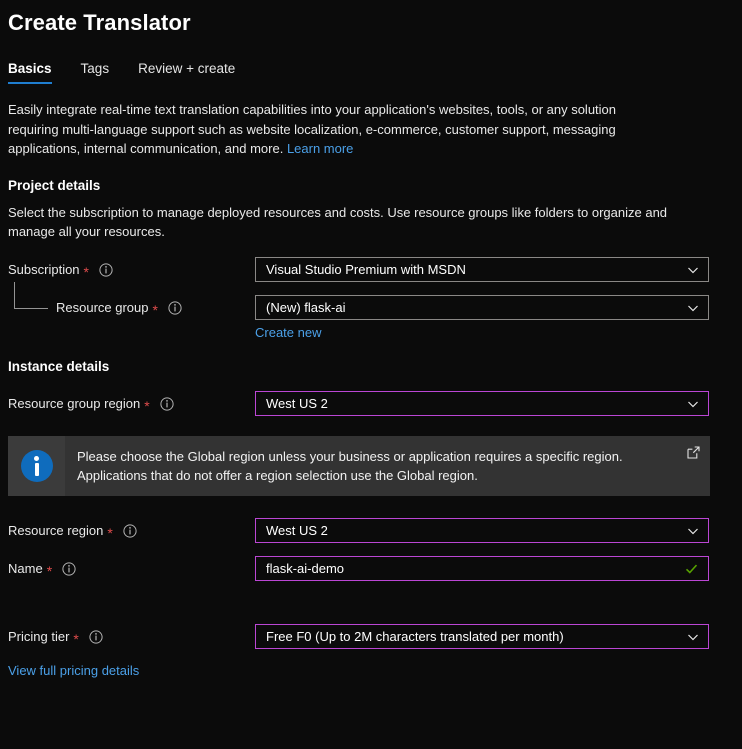 The image size is (742, 749). I want to click on tab-tags: Tags, so click(95, 72).